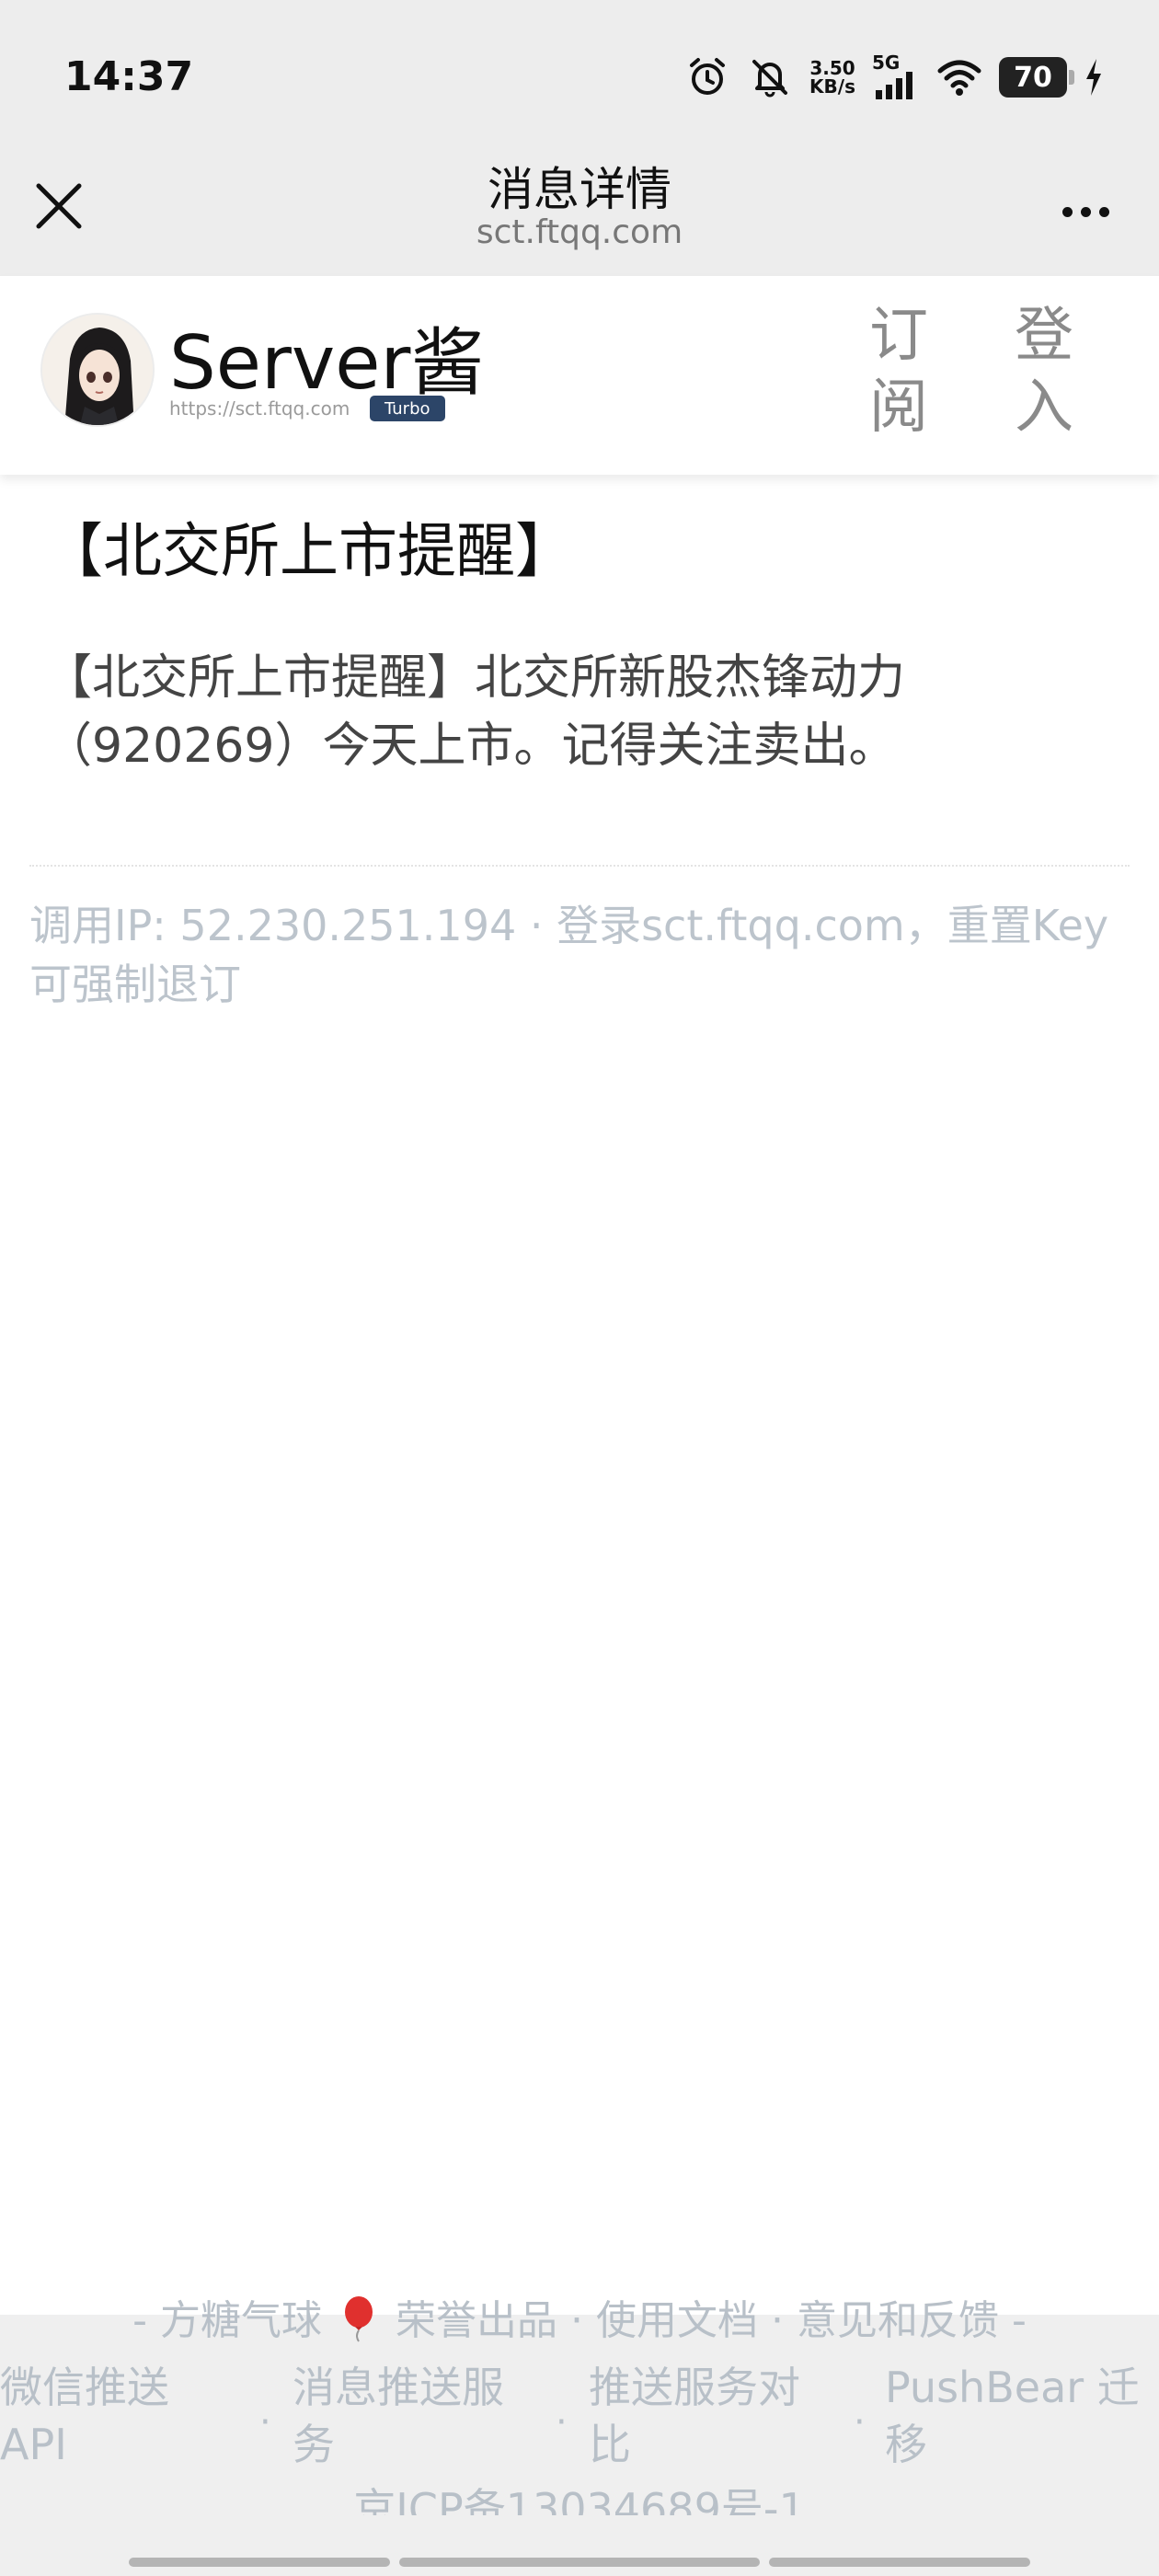 The width and height of the screenshot is (1159, 2576). Describe the element at coordinates (1036, 77) in the screenshot. I see `battery-icon: 70` at that location.